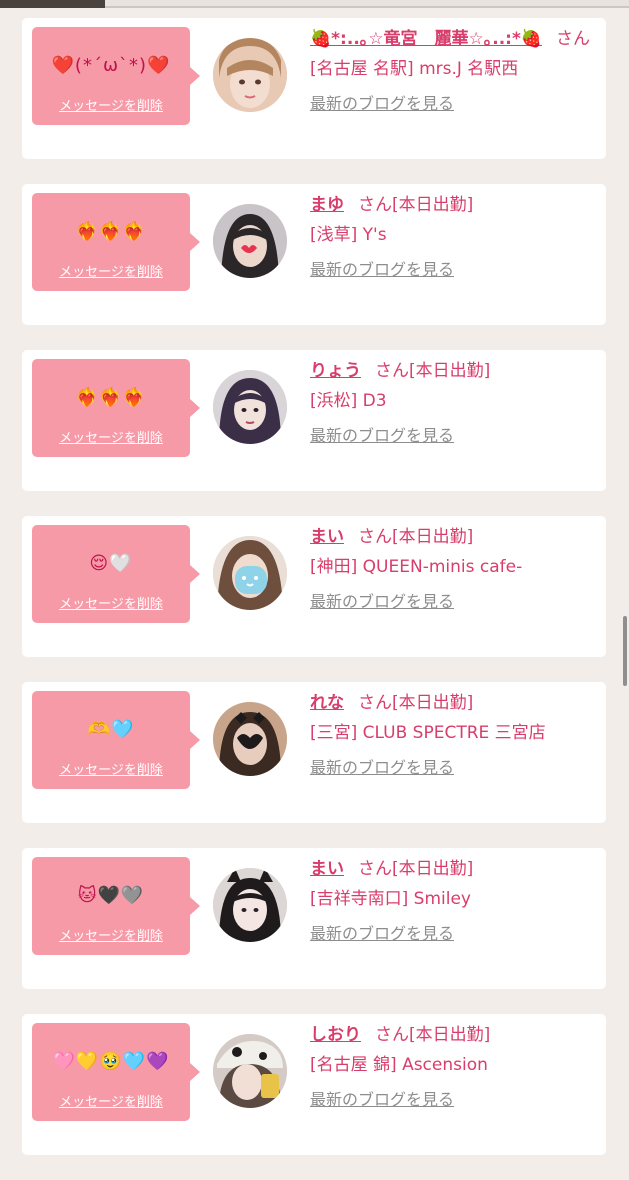 The width and height of the screenshot is (629, 1180). I want to click on shop-name: [名古屋 名駅] mrs.J 名駅西, so click(414, 69).